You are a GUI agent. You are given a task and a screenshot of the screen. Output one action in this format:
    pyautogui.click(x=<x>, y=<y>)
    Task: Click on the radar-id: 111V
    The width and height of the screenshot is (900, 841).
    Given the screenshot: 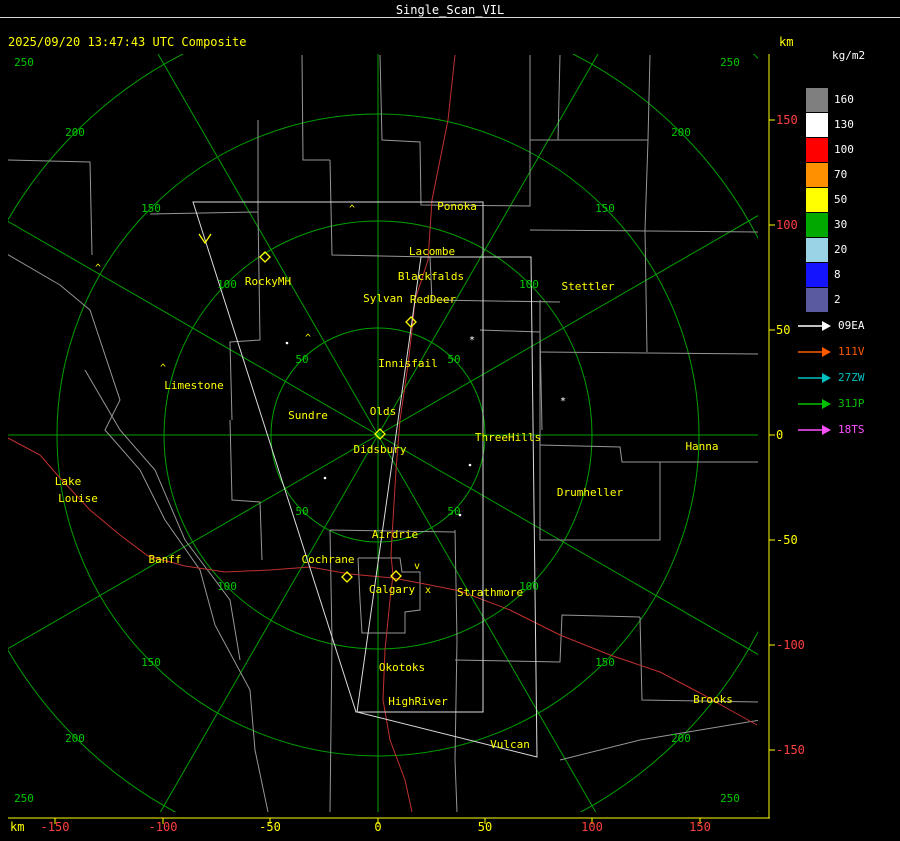 What is the action you would take?
    pyautogui.click(x=851, y=351)
    